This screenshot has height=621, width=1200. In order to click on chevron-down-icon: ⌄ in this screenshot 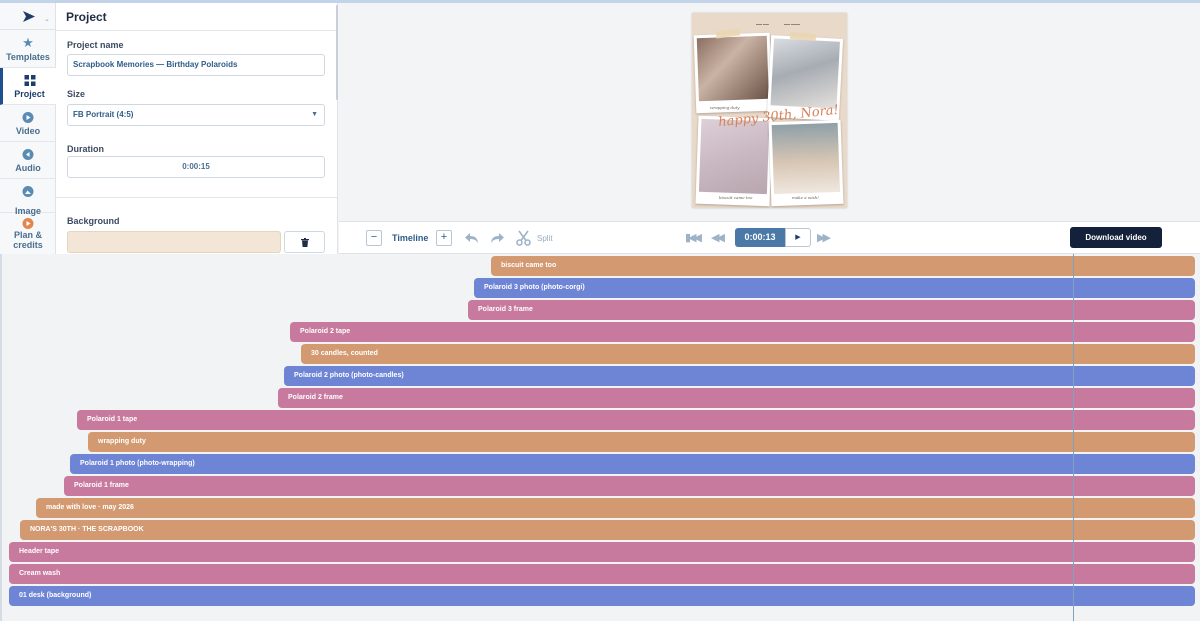, I will do `click(47, 19)`.